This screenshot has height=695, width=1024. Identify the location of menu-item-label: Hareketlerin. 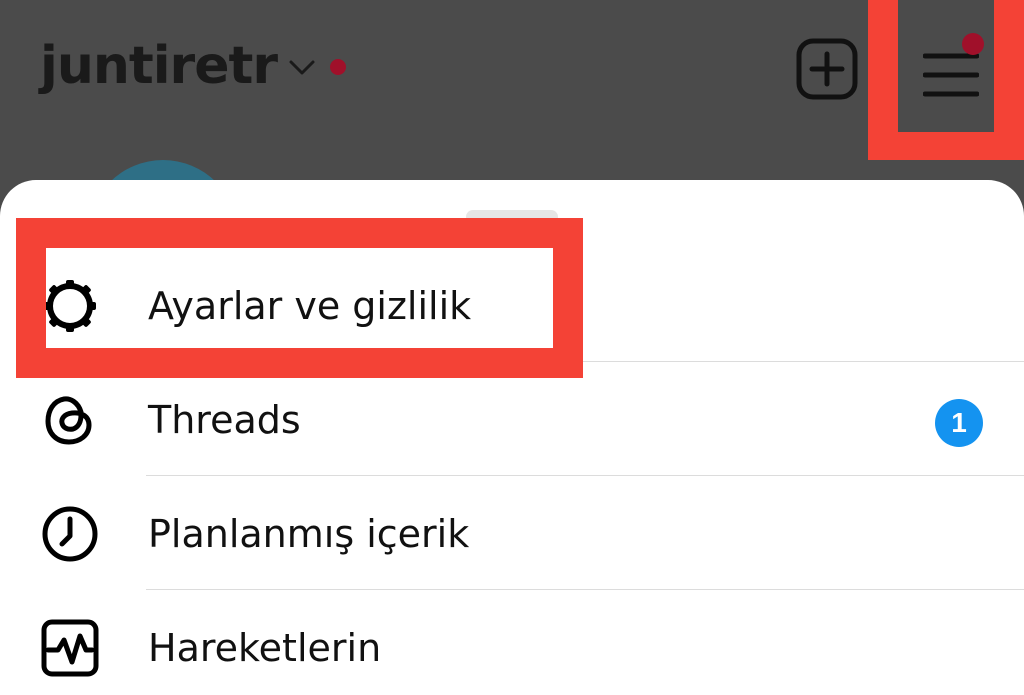
(265, 648).